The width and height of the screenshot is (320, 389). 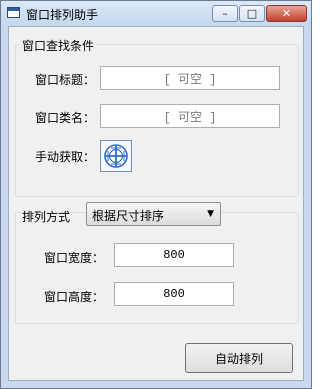 What do you see at coordinates (62, 15) in the screenshot?
I see `window-title: 窗口排列助手` at bounding box center [62, 15].